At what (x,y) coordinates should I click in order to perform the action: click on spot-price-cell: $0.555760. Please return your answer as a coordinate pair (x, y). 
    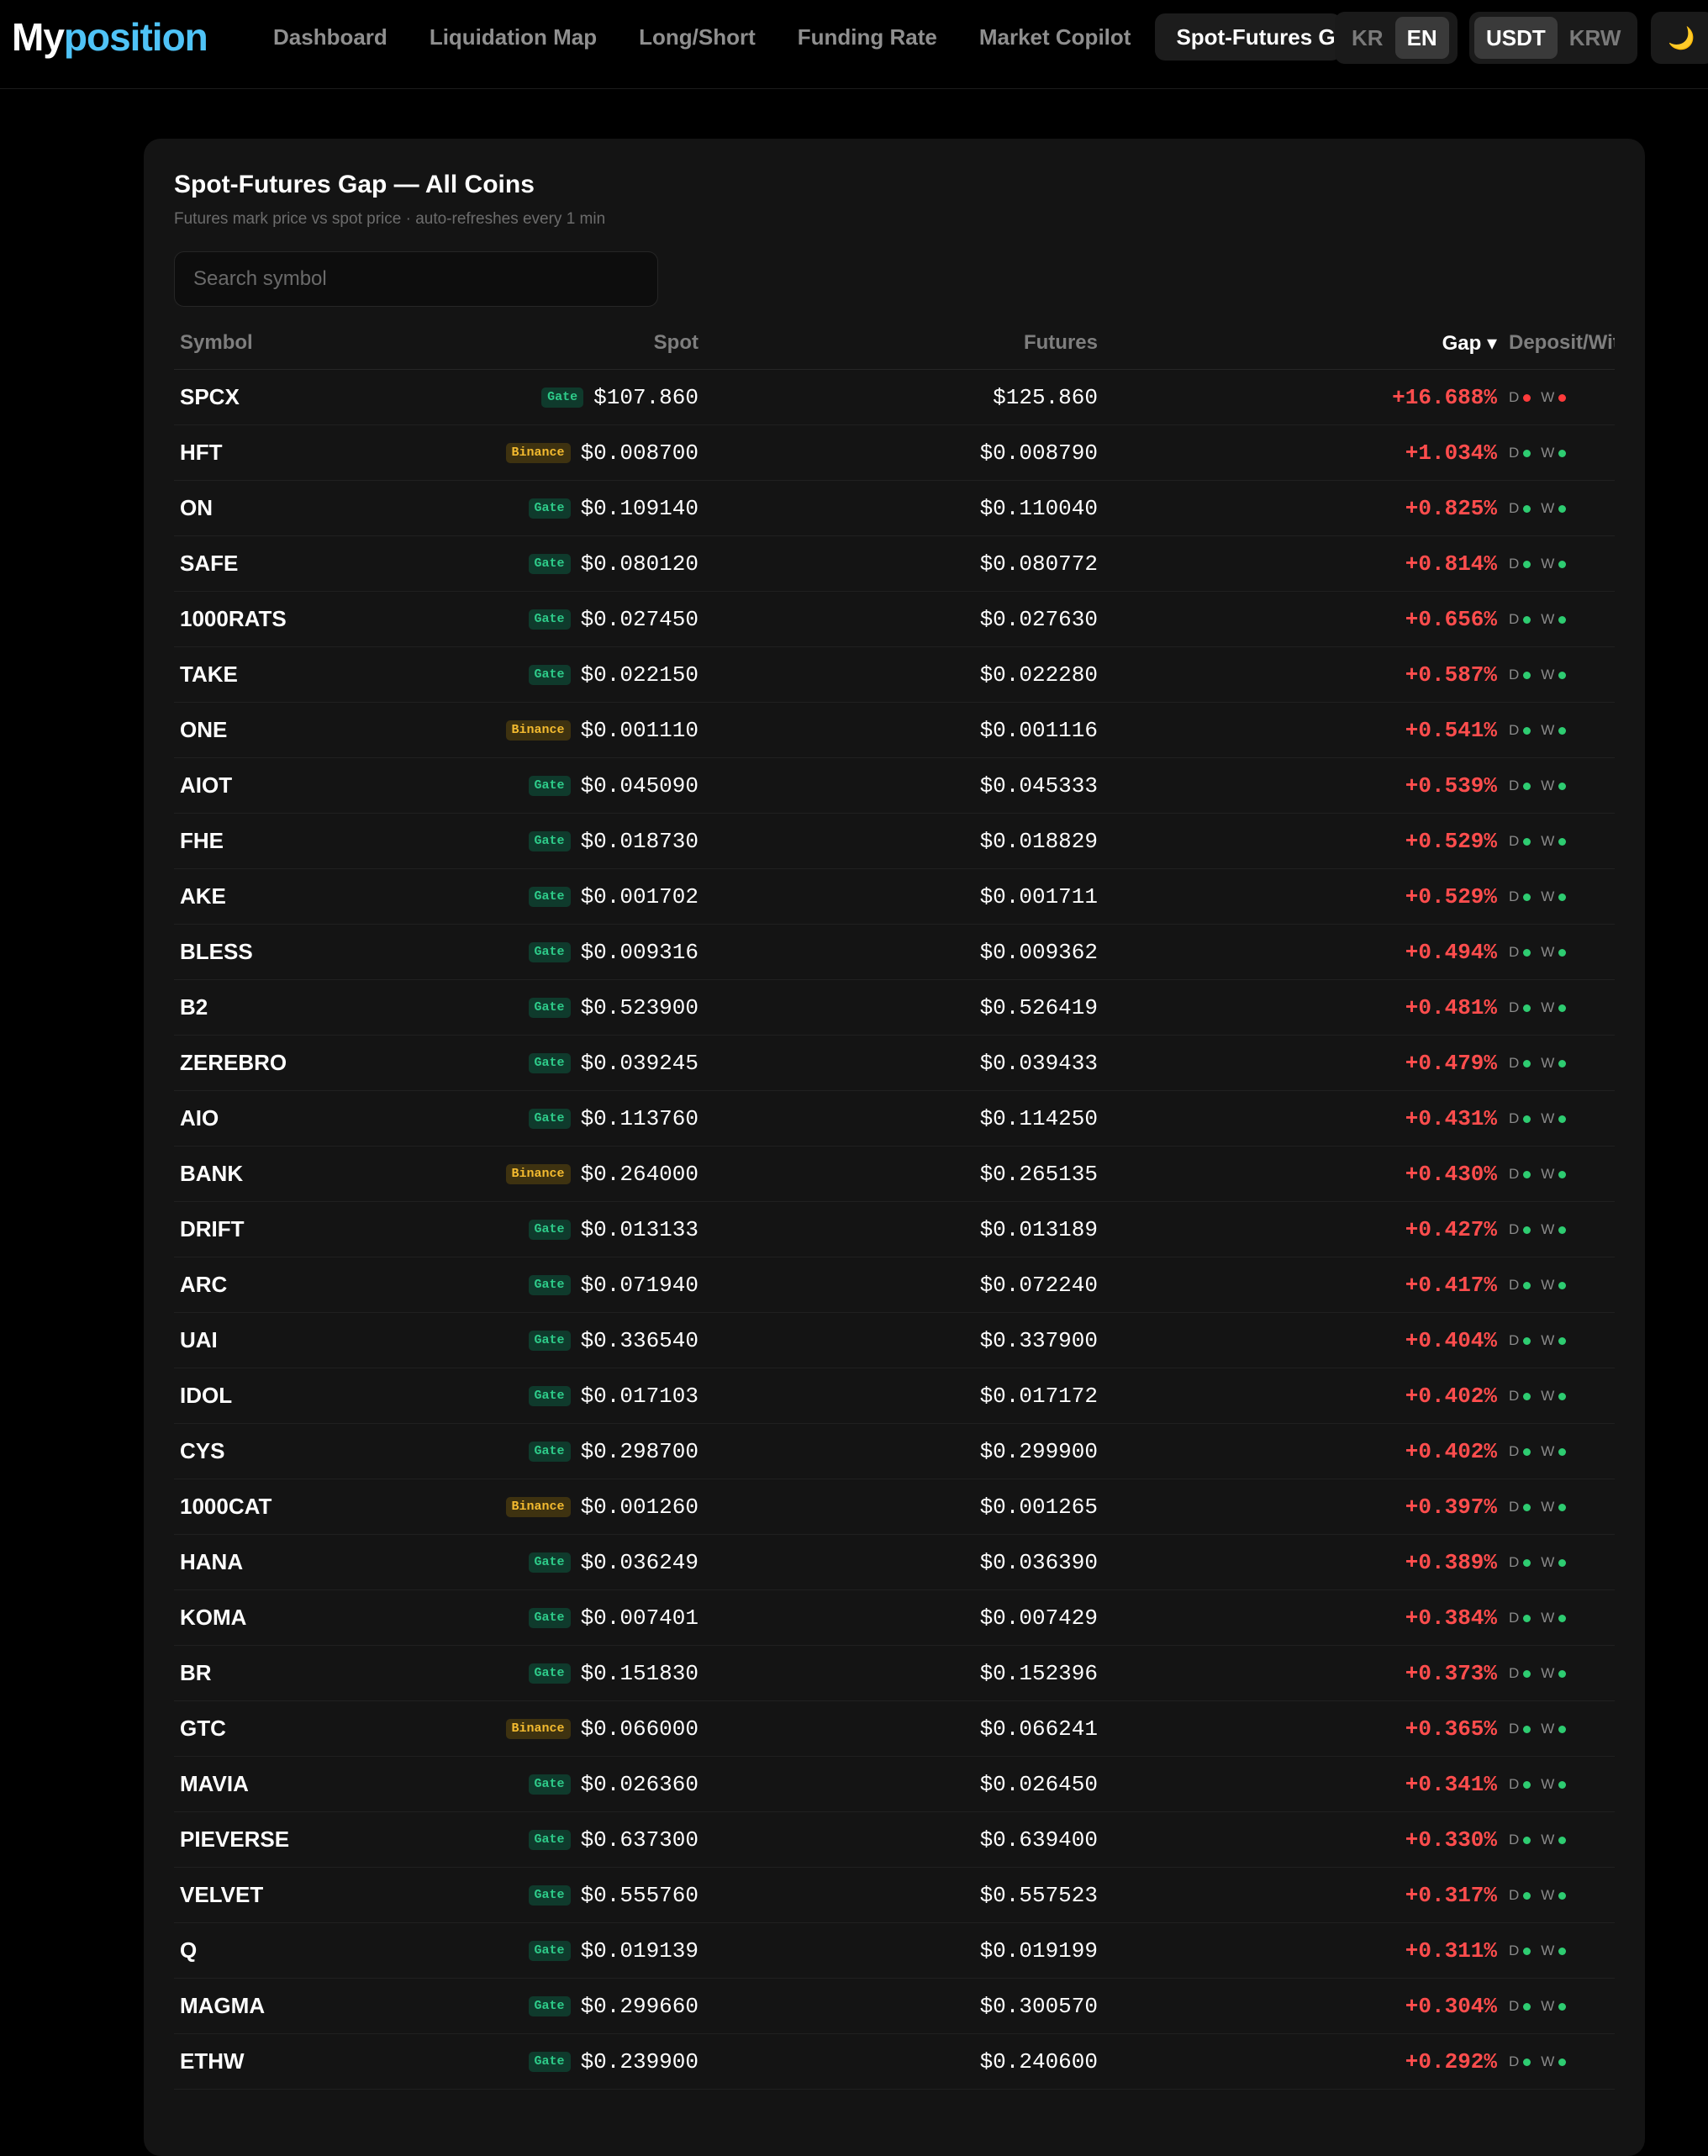
    Looking at the image, I should click on (639, 1895).